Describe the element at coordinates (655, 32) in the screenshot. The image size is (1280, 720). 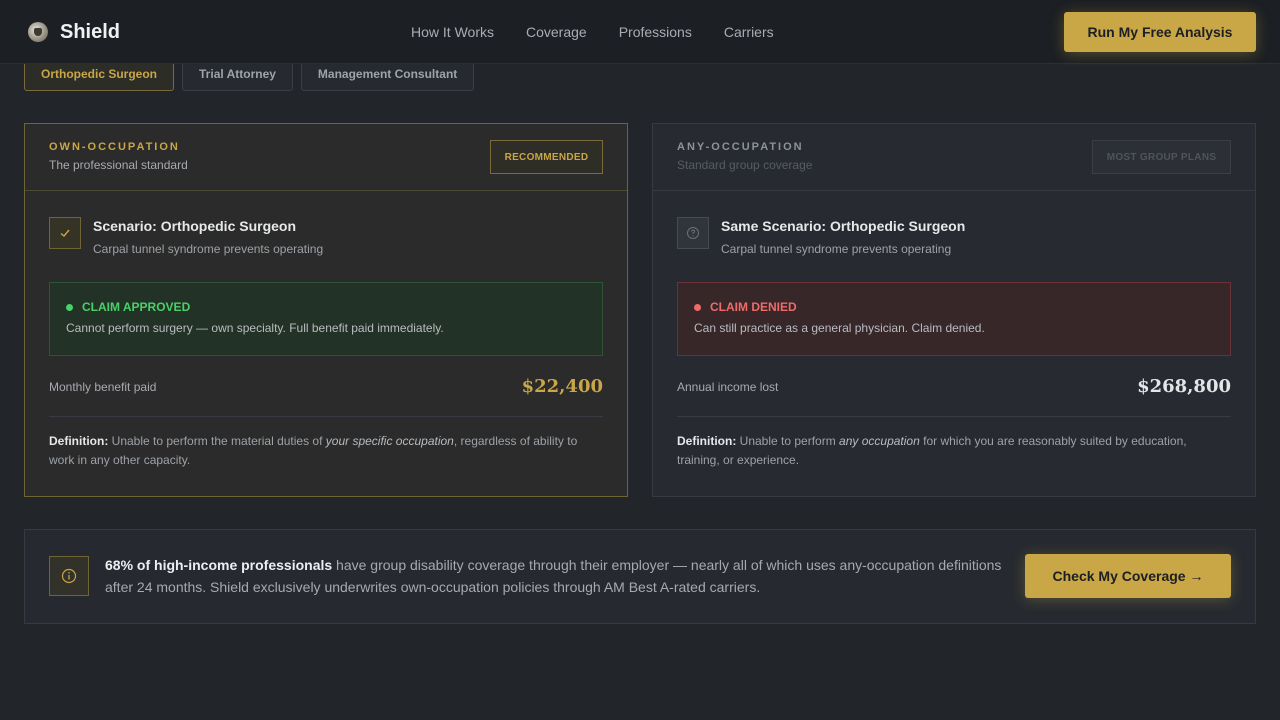
I see `nav-professions: Professions` at that location.